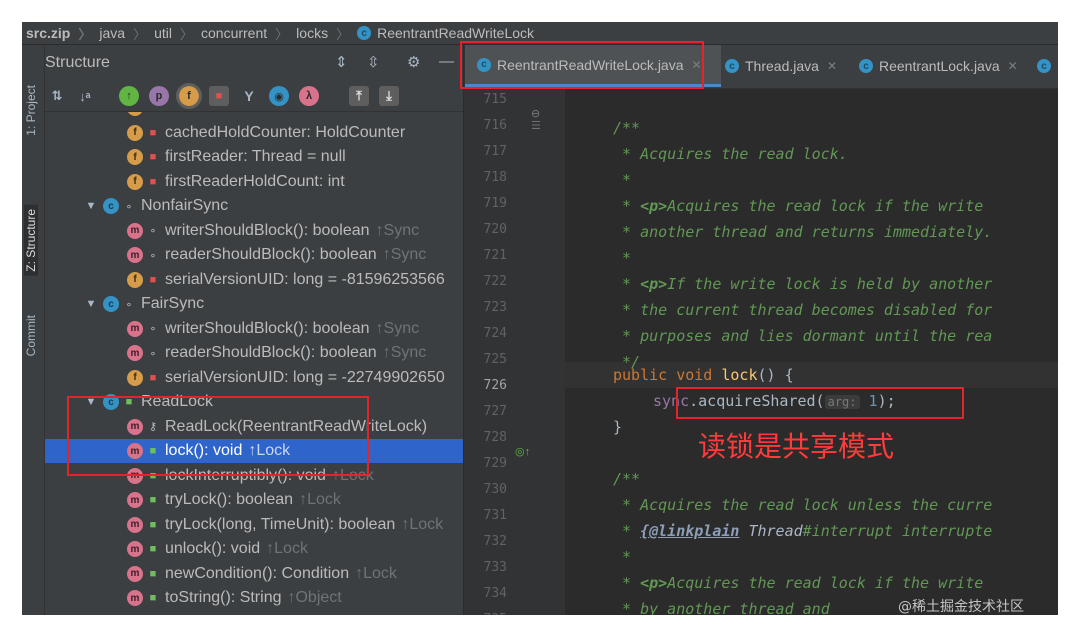 The height and width of the screenshot is (637, 1080). Describe the element at coordinates (85, 96) in the screenshot. I see `sort-alpha-icon: ↓ᵃ` at that location.